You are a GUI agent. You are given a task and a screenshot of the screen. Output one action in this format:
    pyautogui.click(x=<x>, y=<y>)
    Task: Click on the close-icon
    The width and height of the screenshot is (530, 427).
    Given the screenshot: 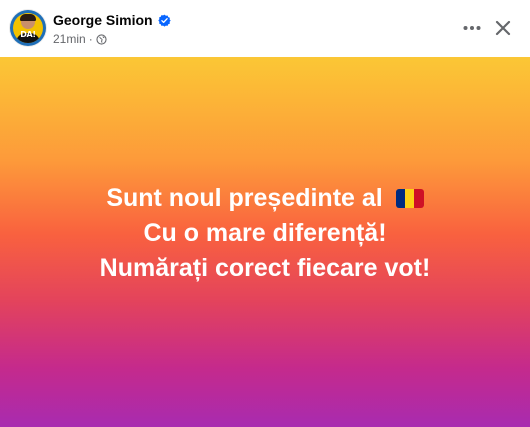 What is the action you would take?
    pyautogui.click(x=503, y=28)
    